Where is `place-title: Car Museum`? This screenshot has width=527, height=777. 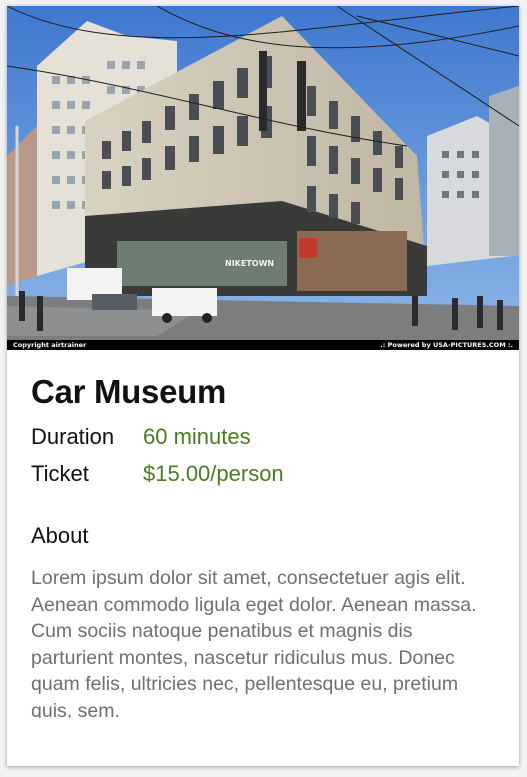
place-title: Car Museum is located at coordinates (129, 391).